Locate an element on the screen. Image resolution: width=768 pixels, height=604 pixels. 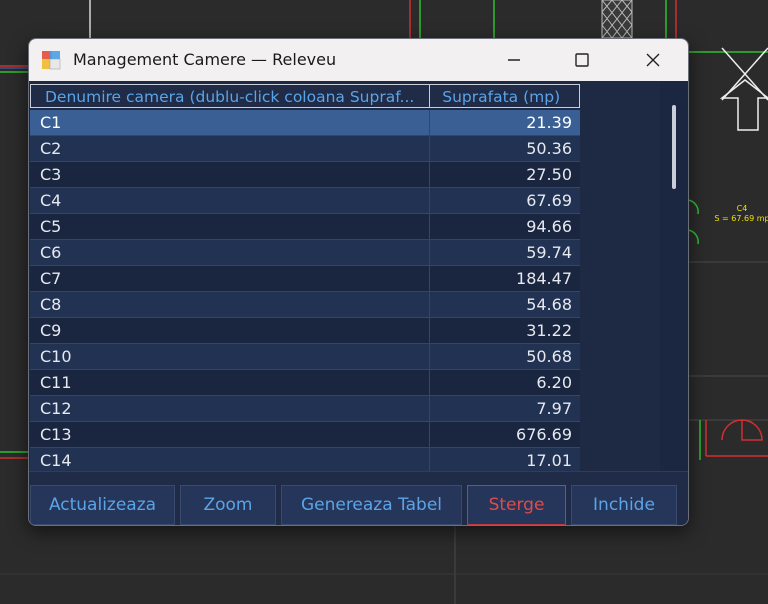
cell-area: 31.22 is located at coordinates (505, 330).